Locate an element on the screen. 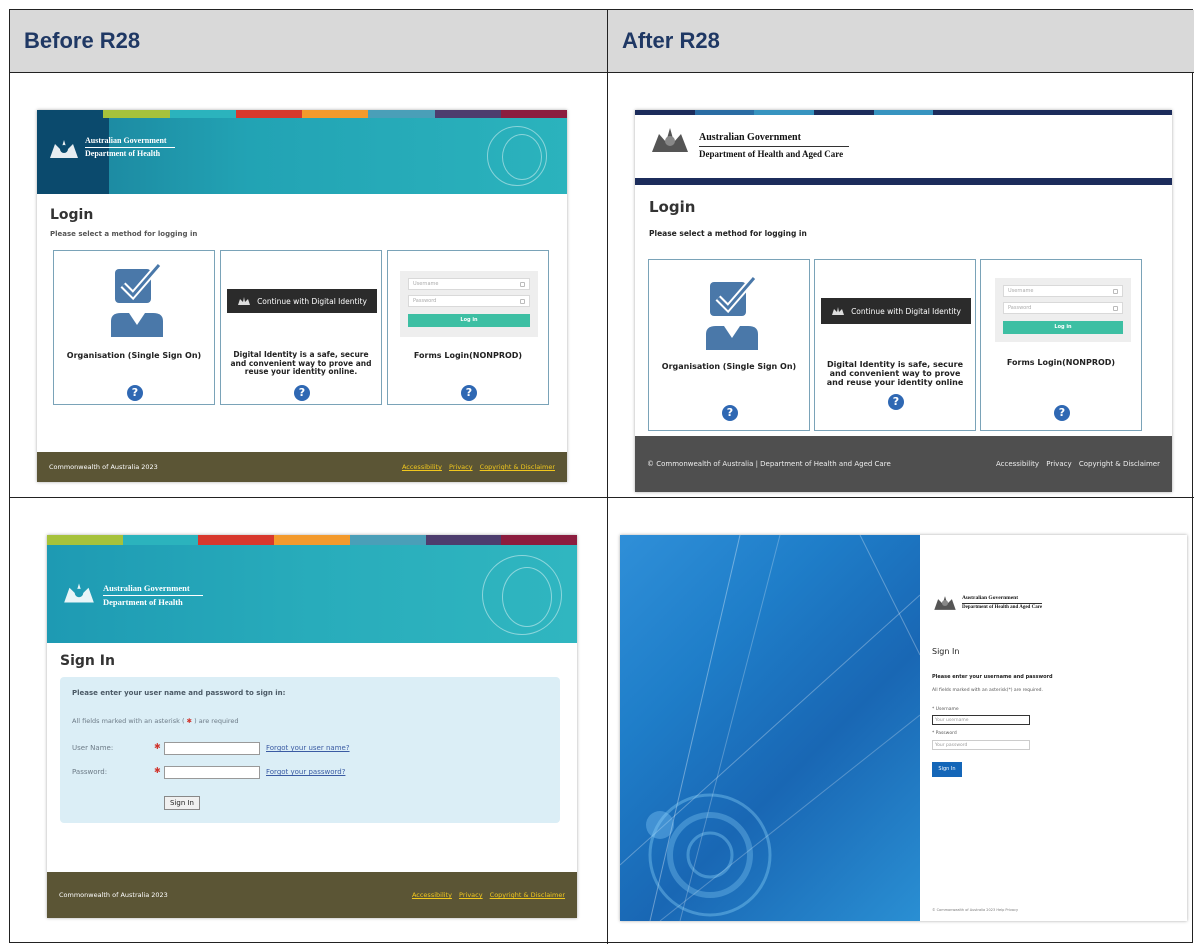 The height and width of the screenshot is (951, 1202). footer-copyright: Commonwealth of Australia 2023 is located at coordinates (103, 467).